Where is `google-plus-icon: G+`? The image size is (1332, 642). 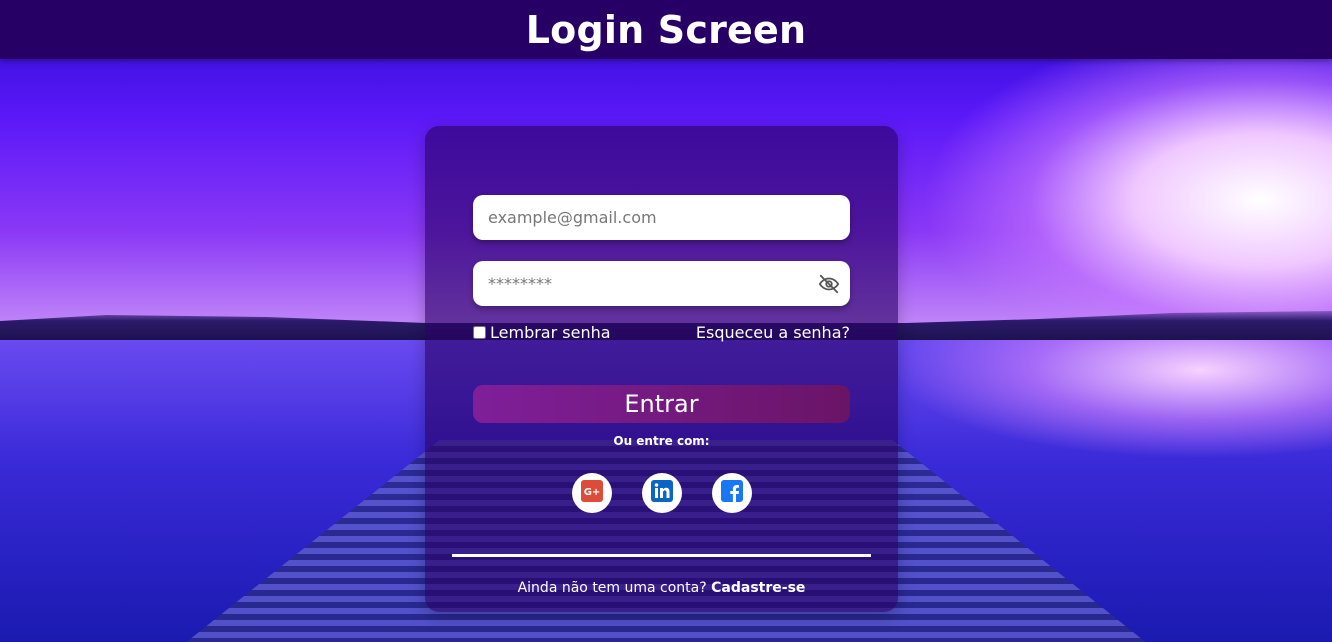 google-plus-icon: G+ is located at coordinates (591, 493).